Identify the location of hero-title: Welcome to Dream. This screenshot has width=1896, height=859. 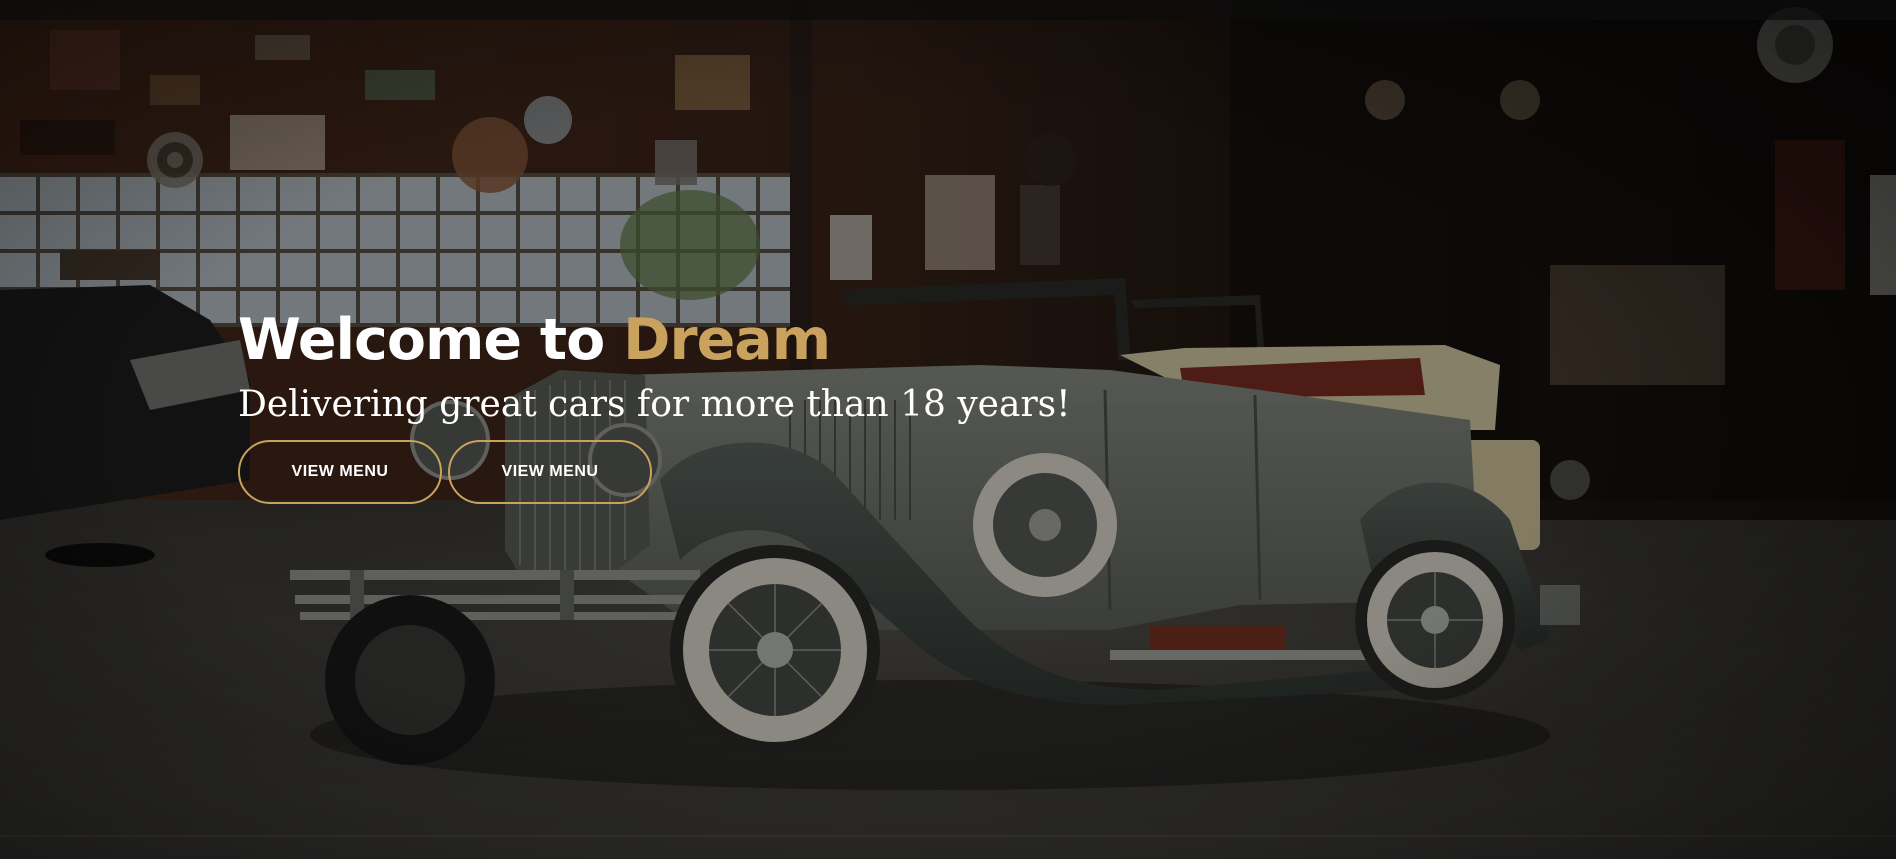
(654, 340).